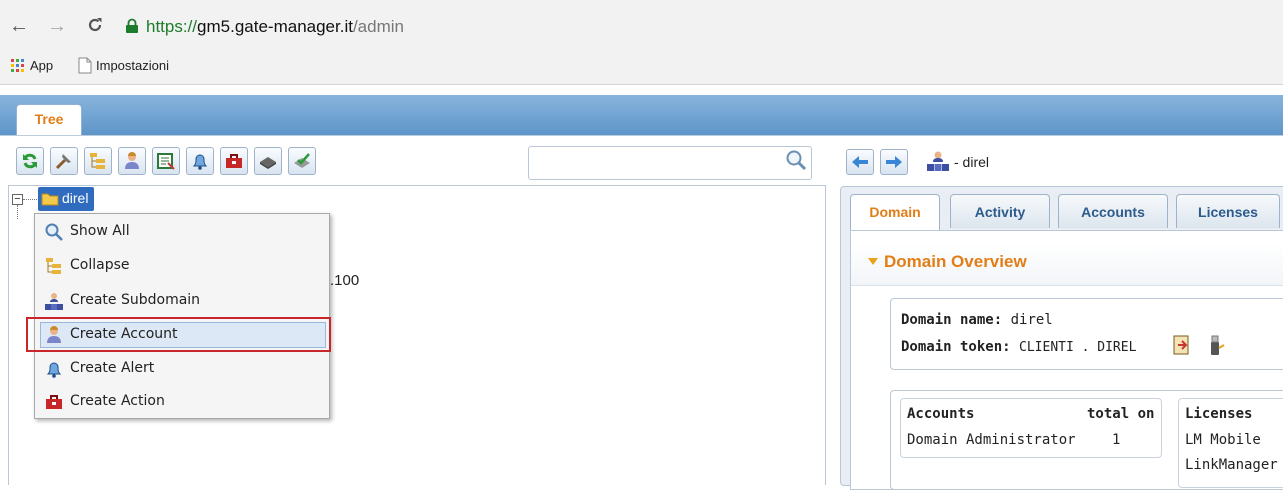 This screenshot has height=490, width=1283. I want to click on back-button, so click(860, 162).